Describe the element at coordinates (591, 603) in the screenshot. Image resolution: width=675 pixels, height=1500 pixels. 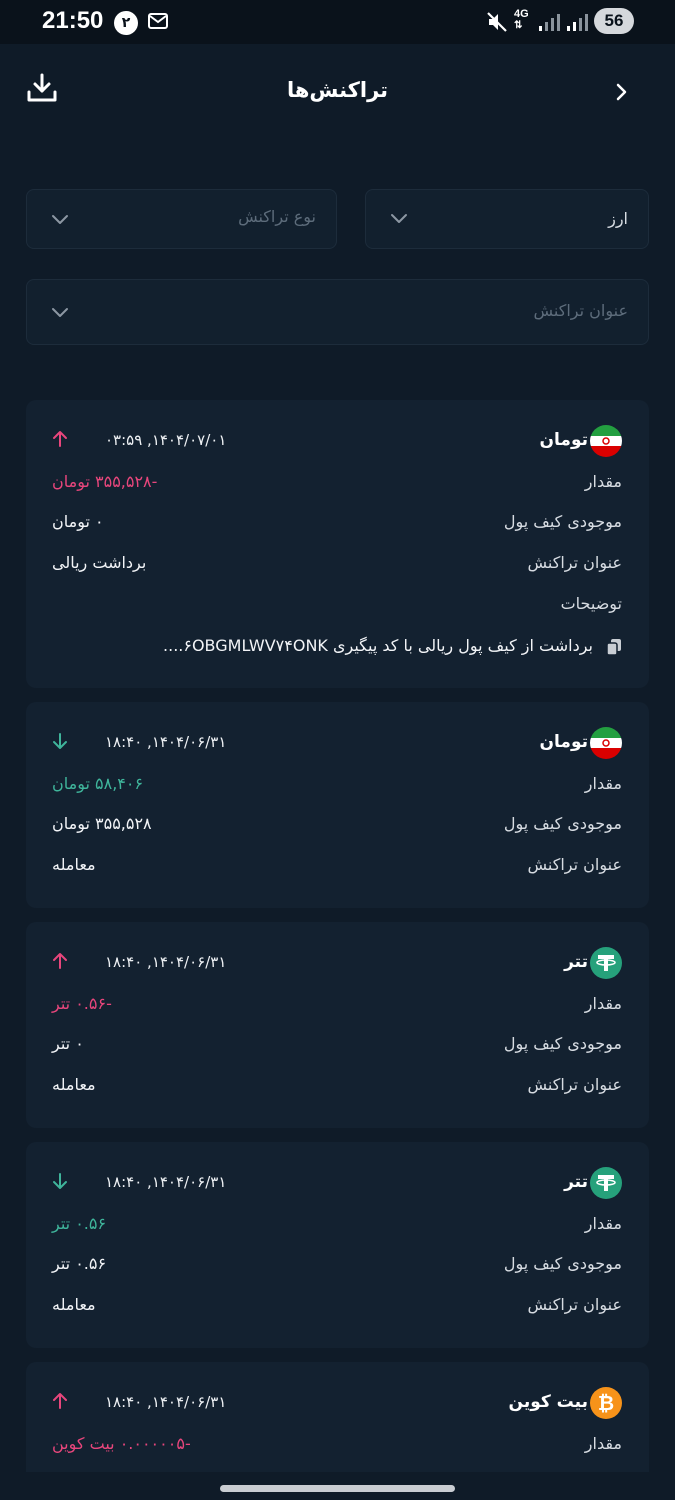
I see `description-label: توضیحات` at that location.